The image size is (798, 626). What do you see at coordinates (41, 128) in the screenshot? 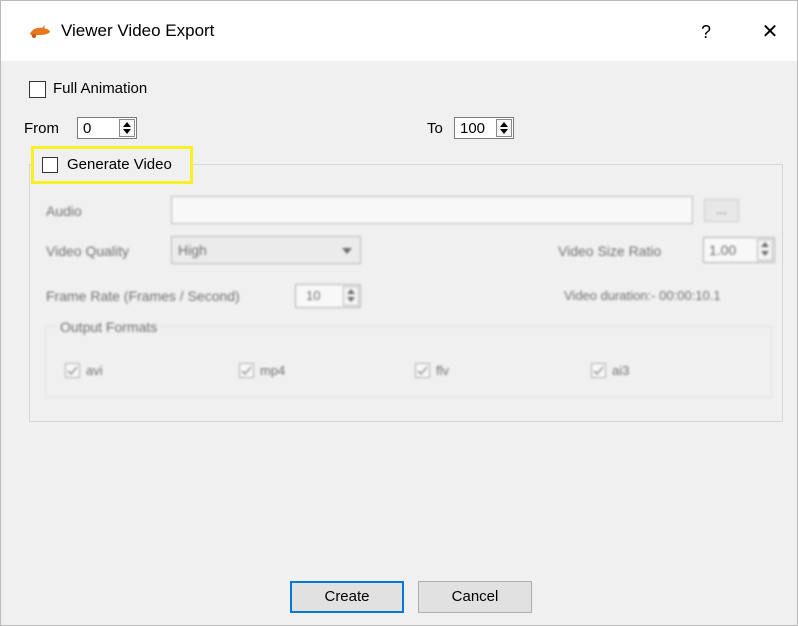
I see `from-label: From` at bounding box center [41, 128].